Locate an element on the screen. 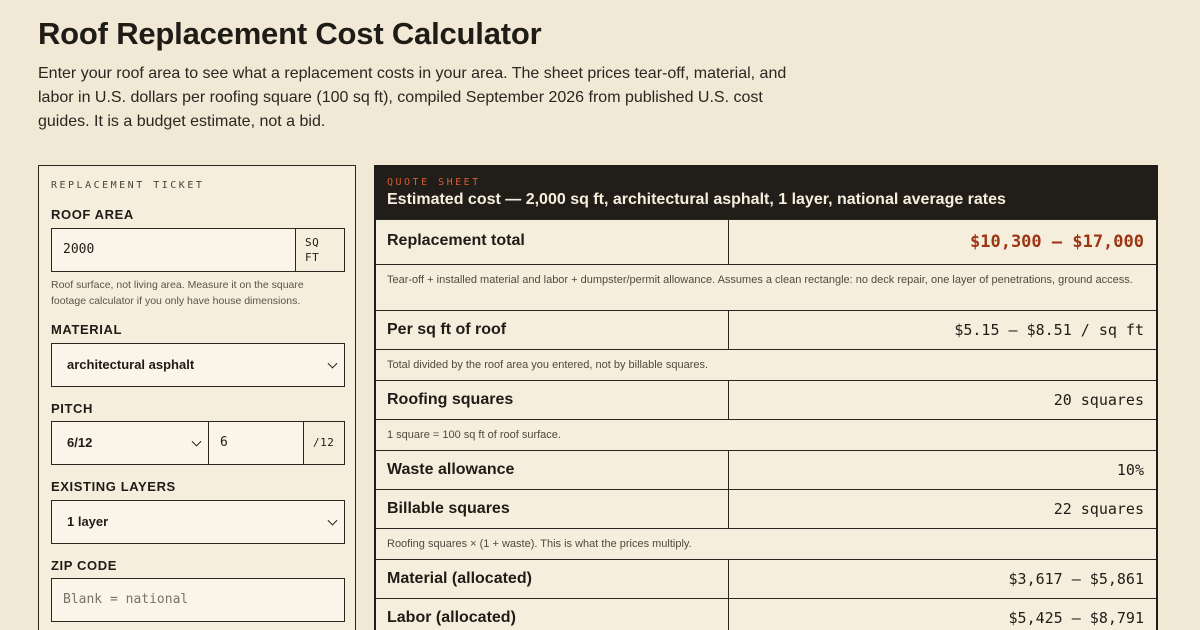 The image size is (1200, 630). row-label-billable-squares: Billable squares is located at coordinates (448, 508).